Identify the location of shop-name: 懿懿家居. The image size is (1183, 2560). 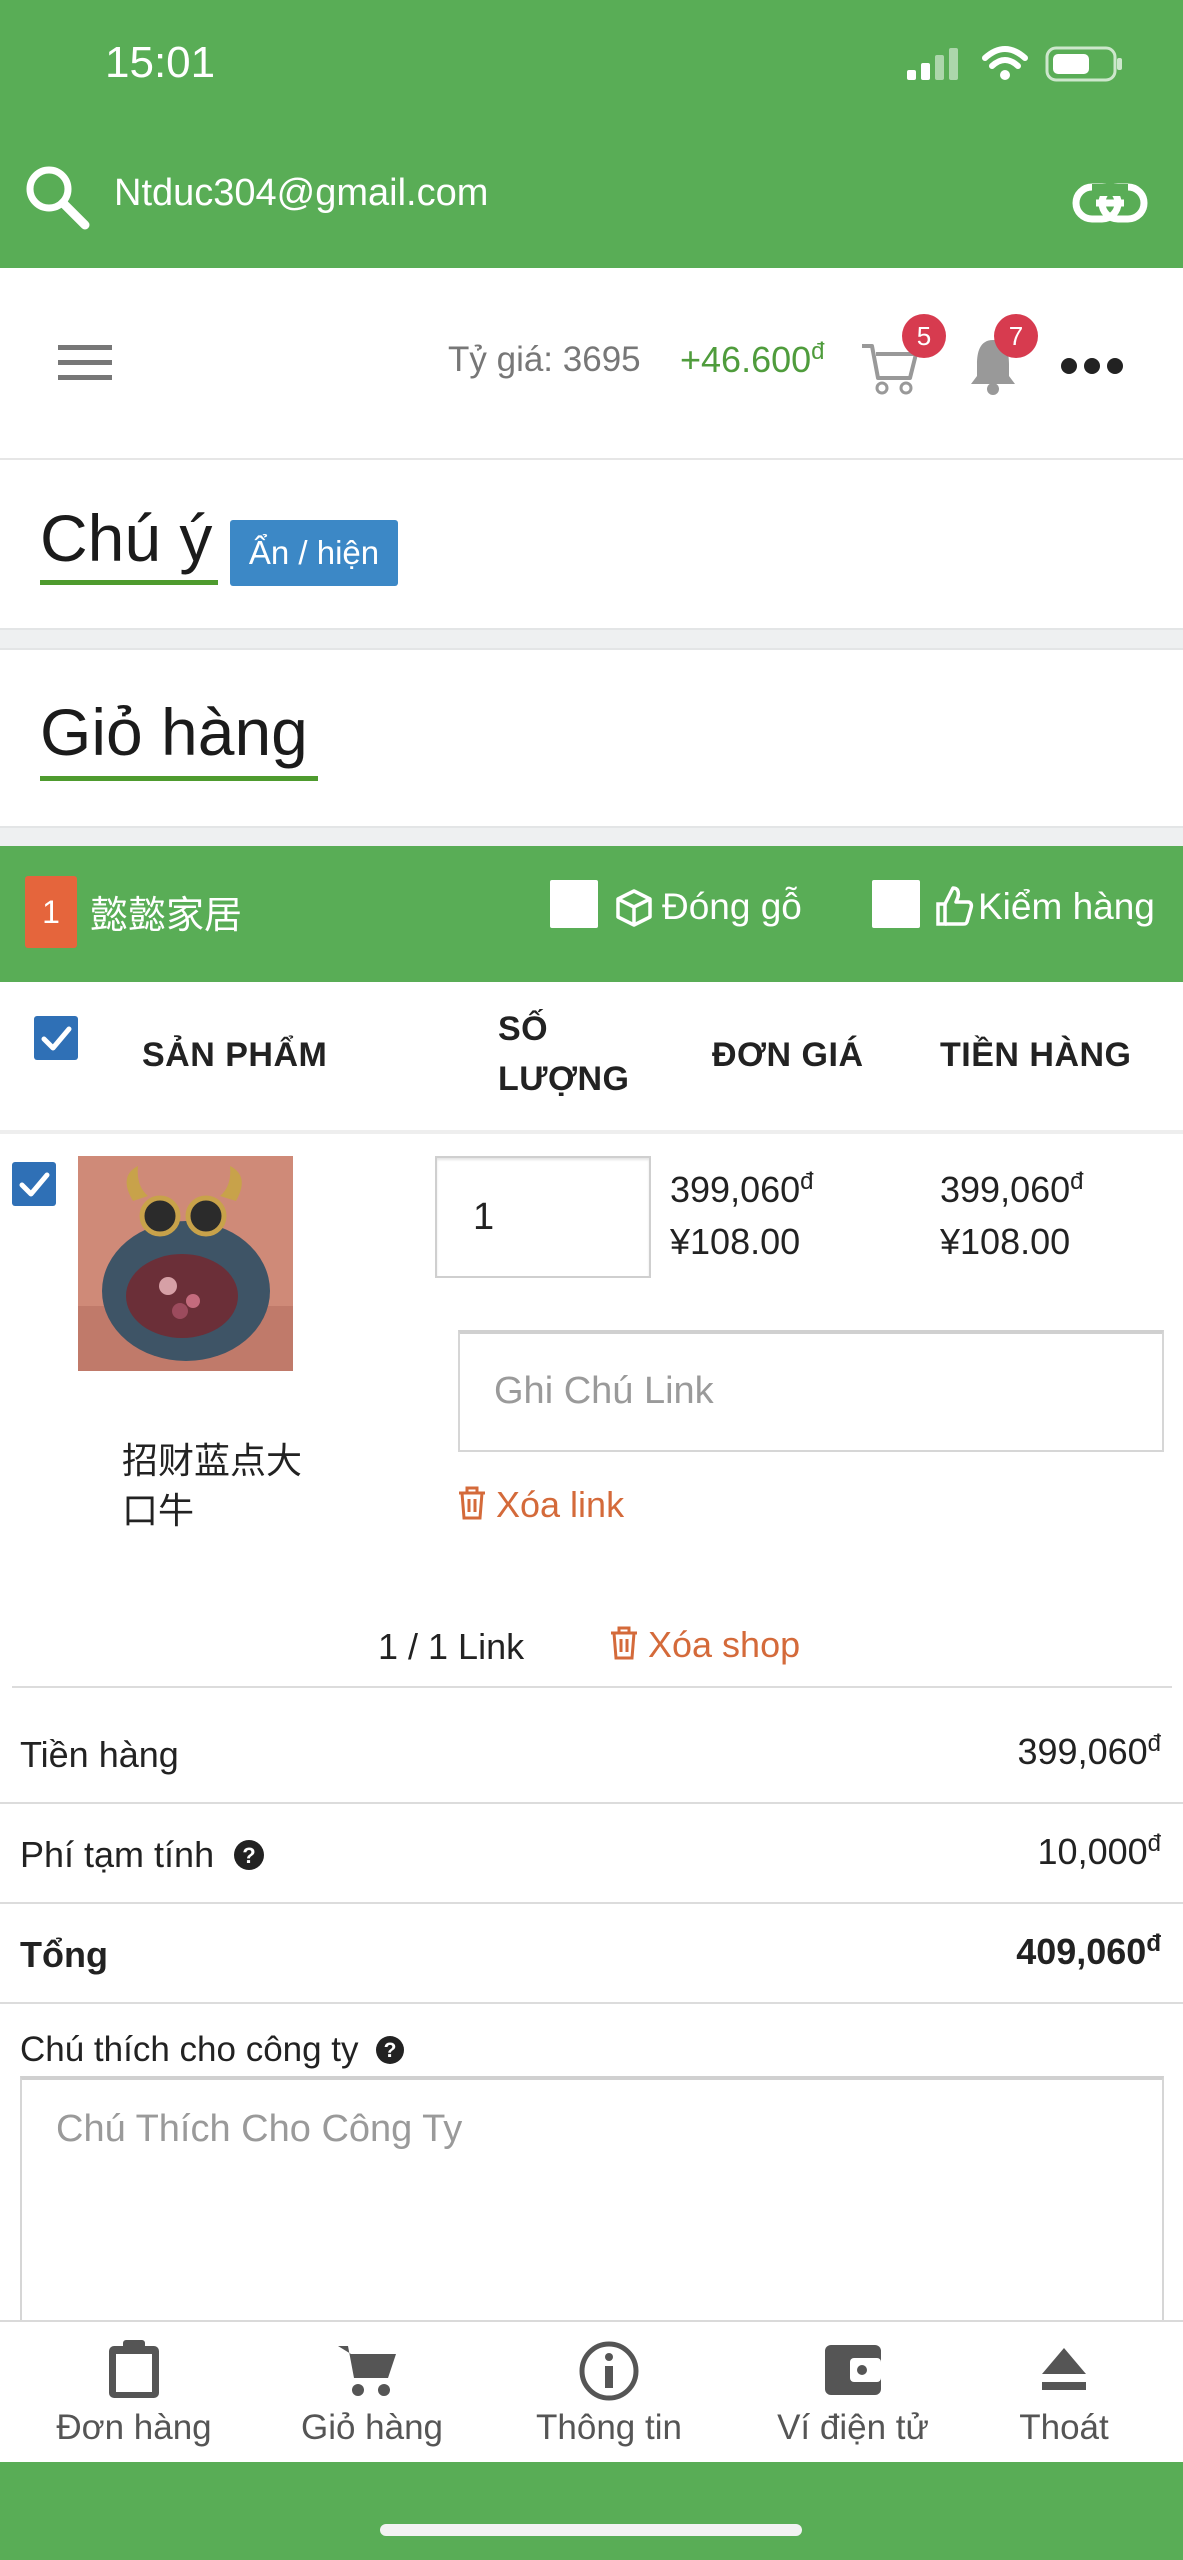
(166, 916).